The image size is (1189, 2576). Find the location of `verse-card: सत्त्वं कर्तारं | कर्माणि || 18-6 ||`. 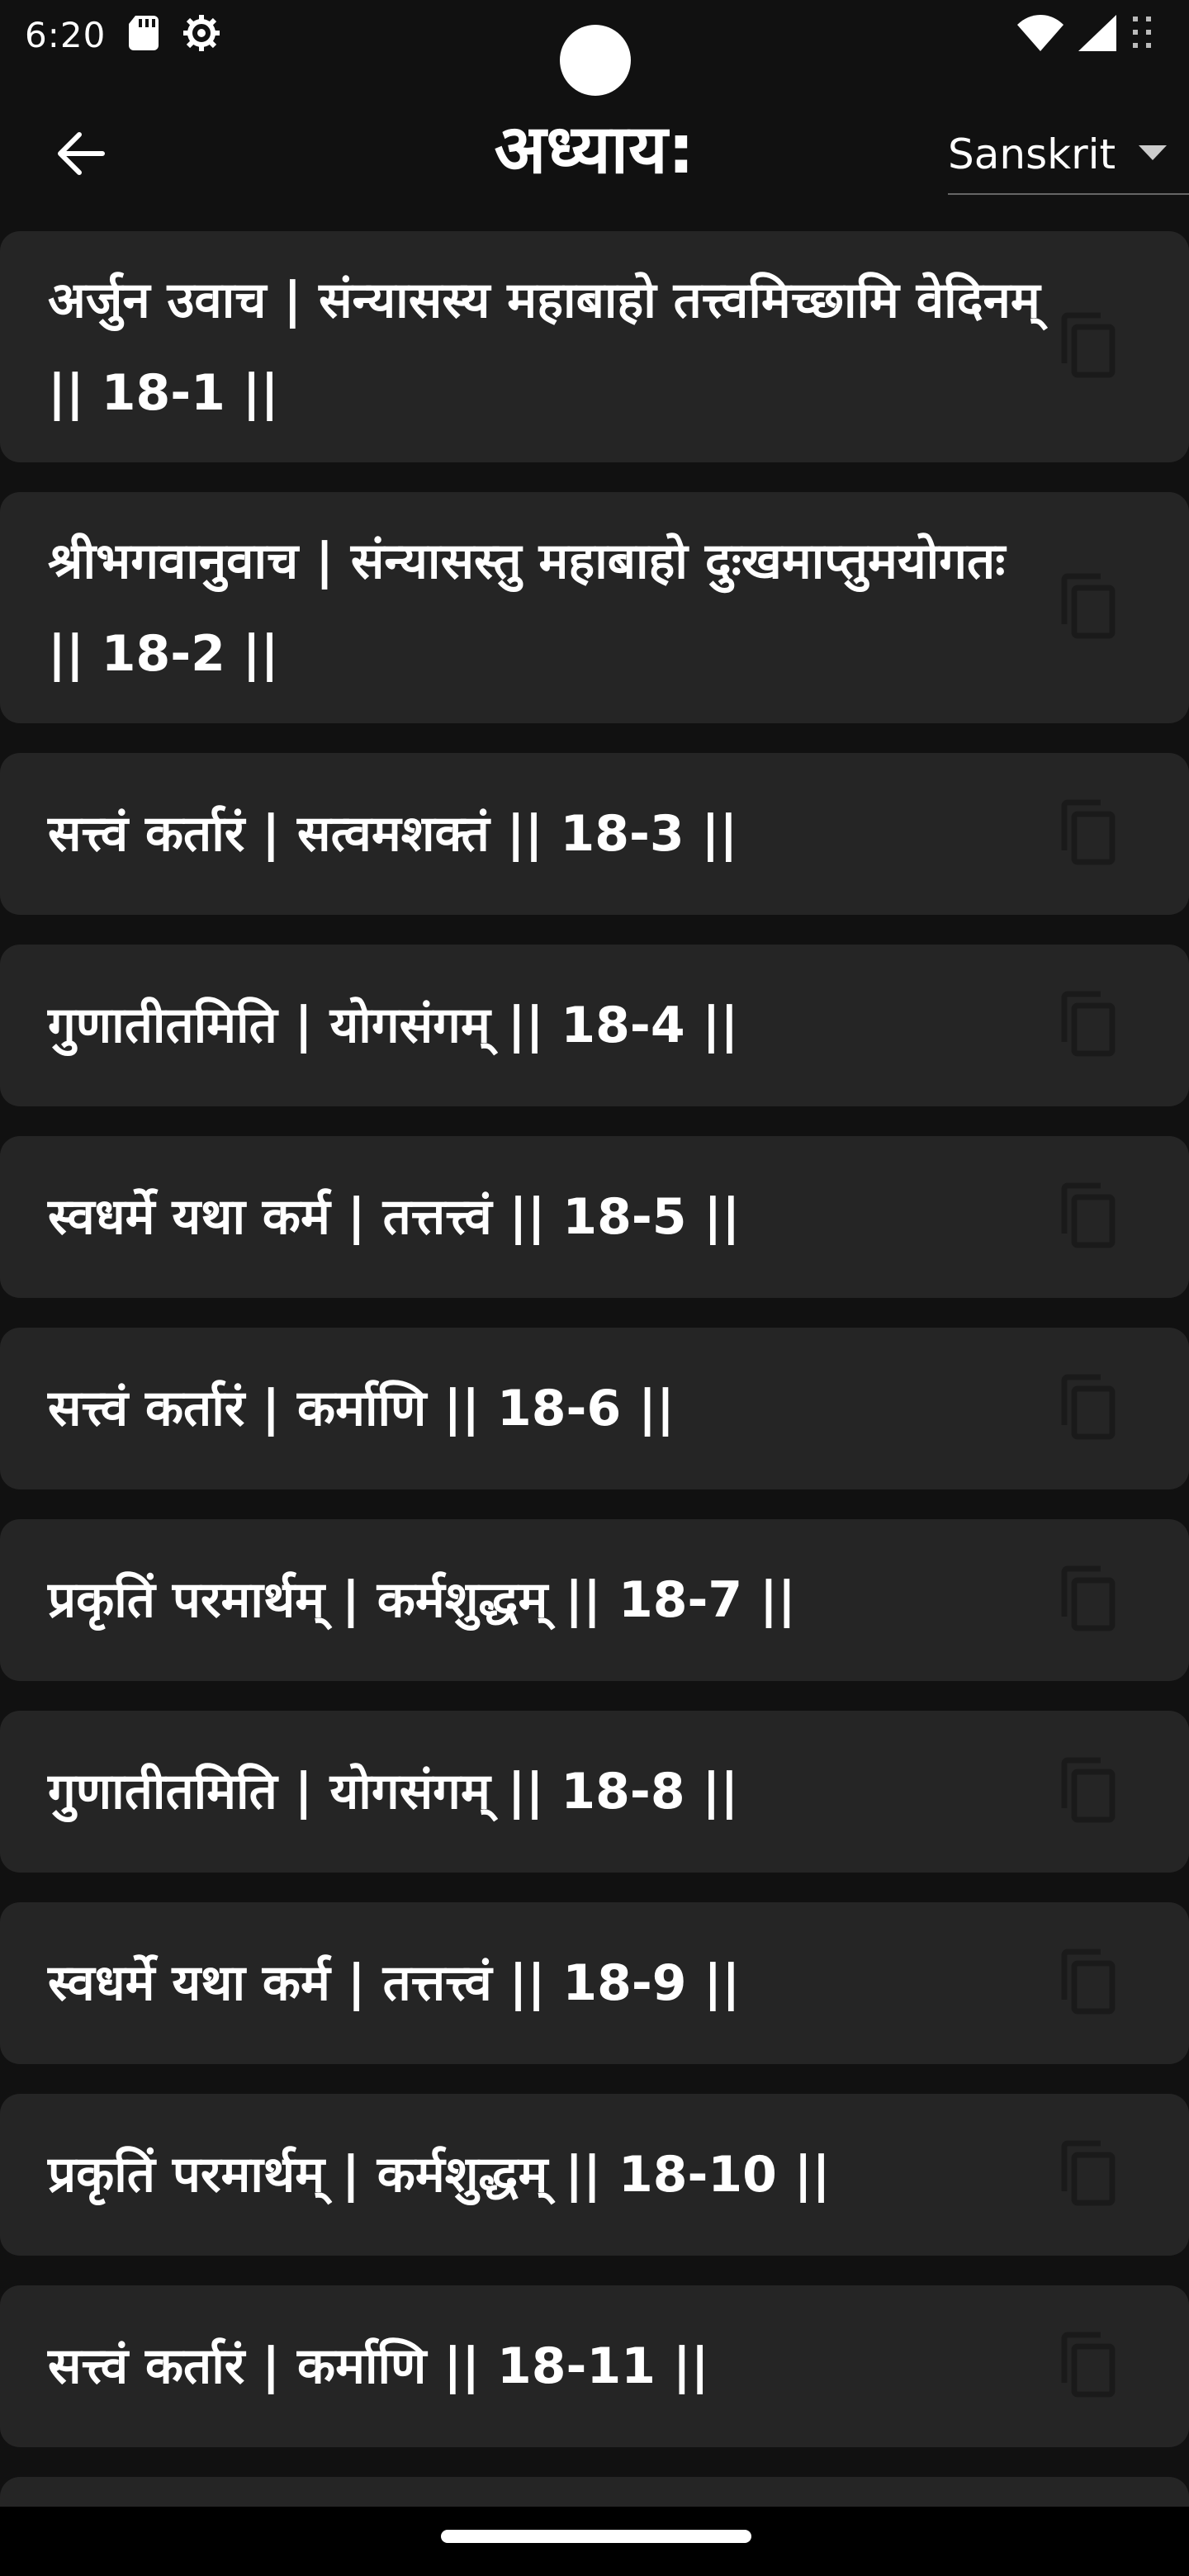

verse-card: सत्त्वं कर्तारं | कर्माणि || 18-6 || is located at coordinates (594, 1408).